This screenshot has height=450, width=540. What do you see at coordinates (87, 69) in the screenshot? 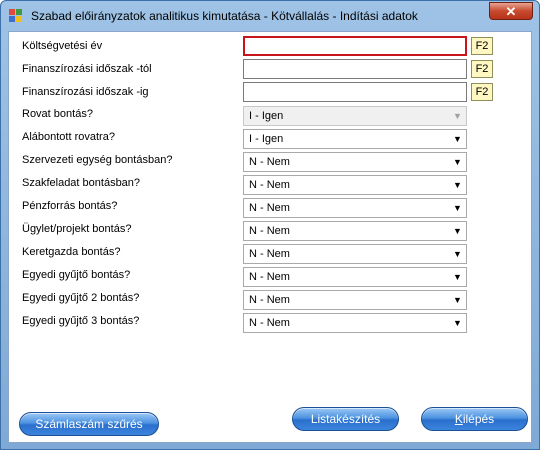
I see `label-finanszirozas-tol: Finanszírozási időszak -tól` at bounding box center [87, 69].